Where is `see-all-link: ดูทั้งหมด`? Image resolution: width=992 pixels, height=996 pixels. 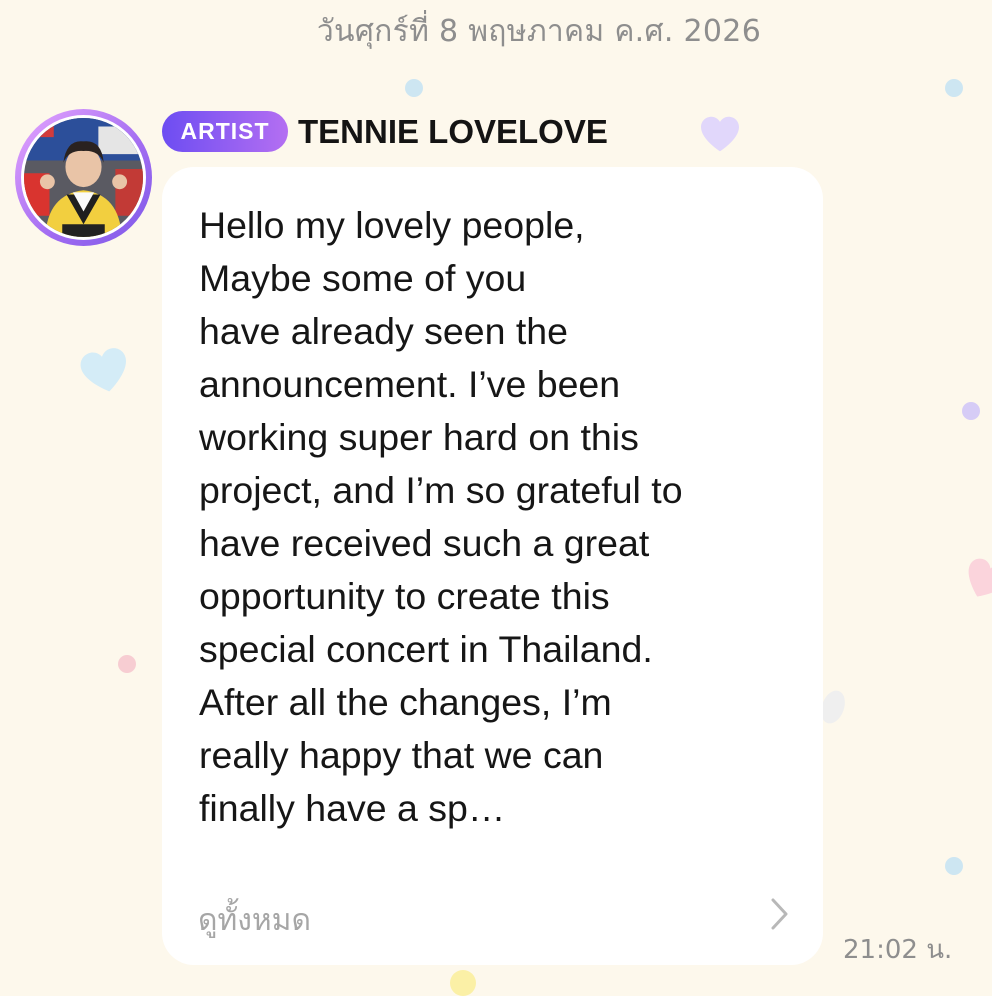
see-all-link: ดูทั้งหมด is located at coordinates (254, 920).